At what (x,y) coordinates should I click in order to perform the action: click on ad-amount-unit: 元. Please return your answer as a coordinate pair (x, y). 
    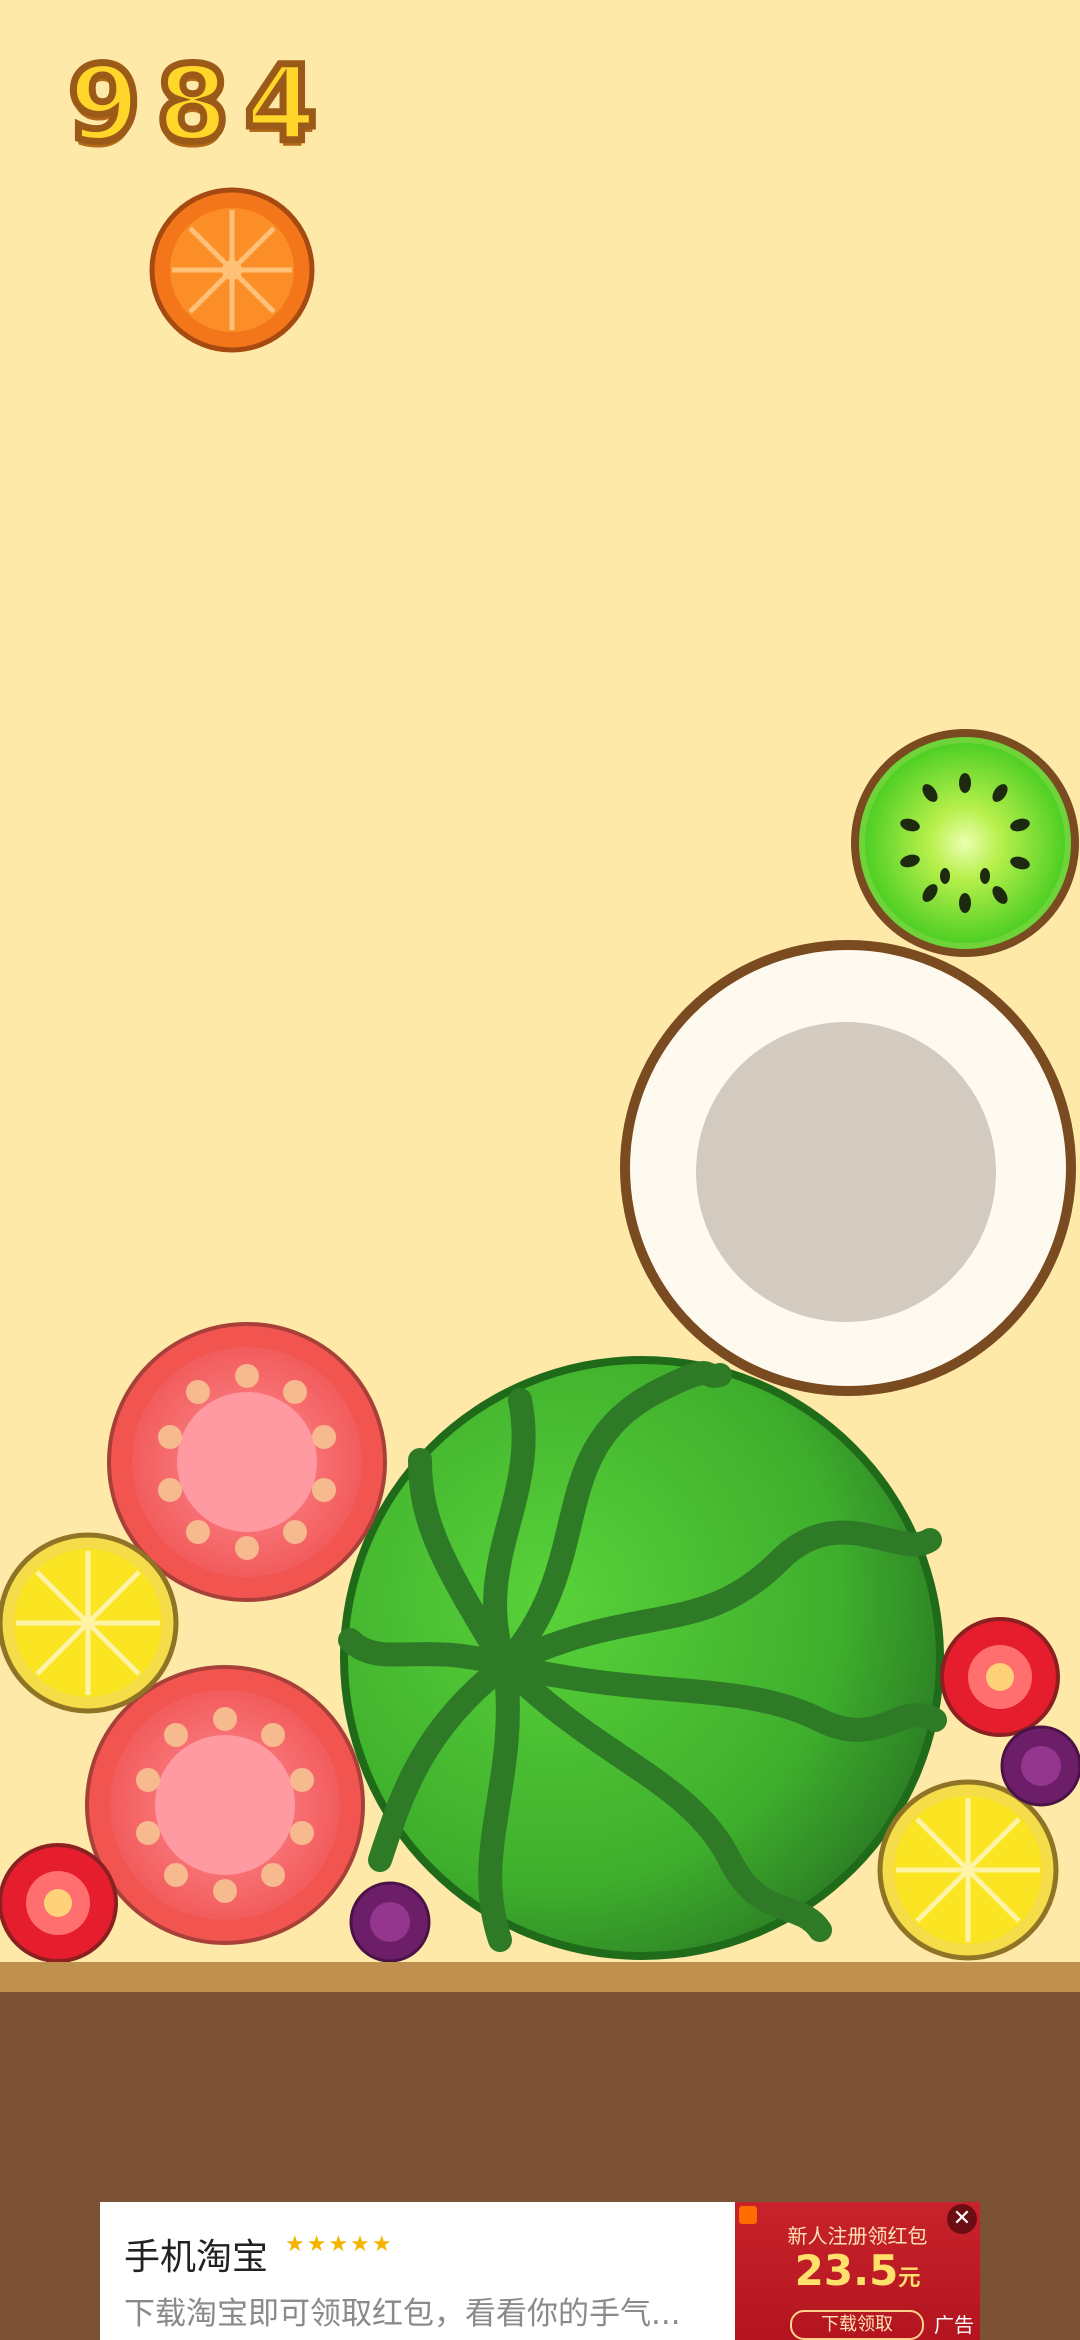
    Looking at the image, I should click on (909, 2278).